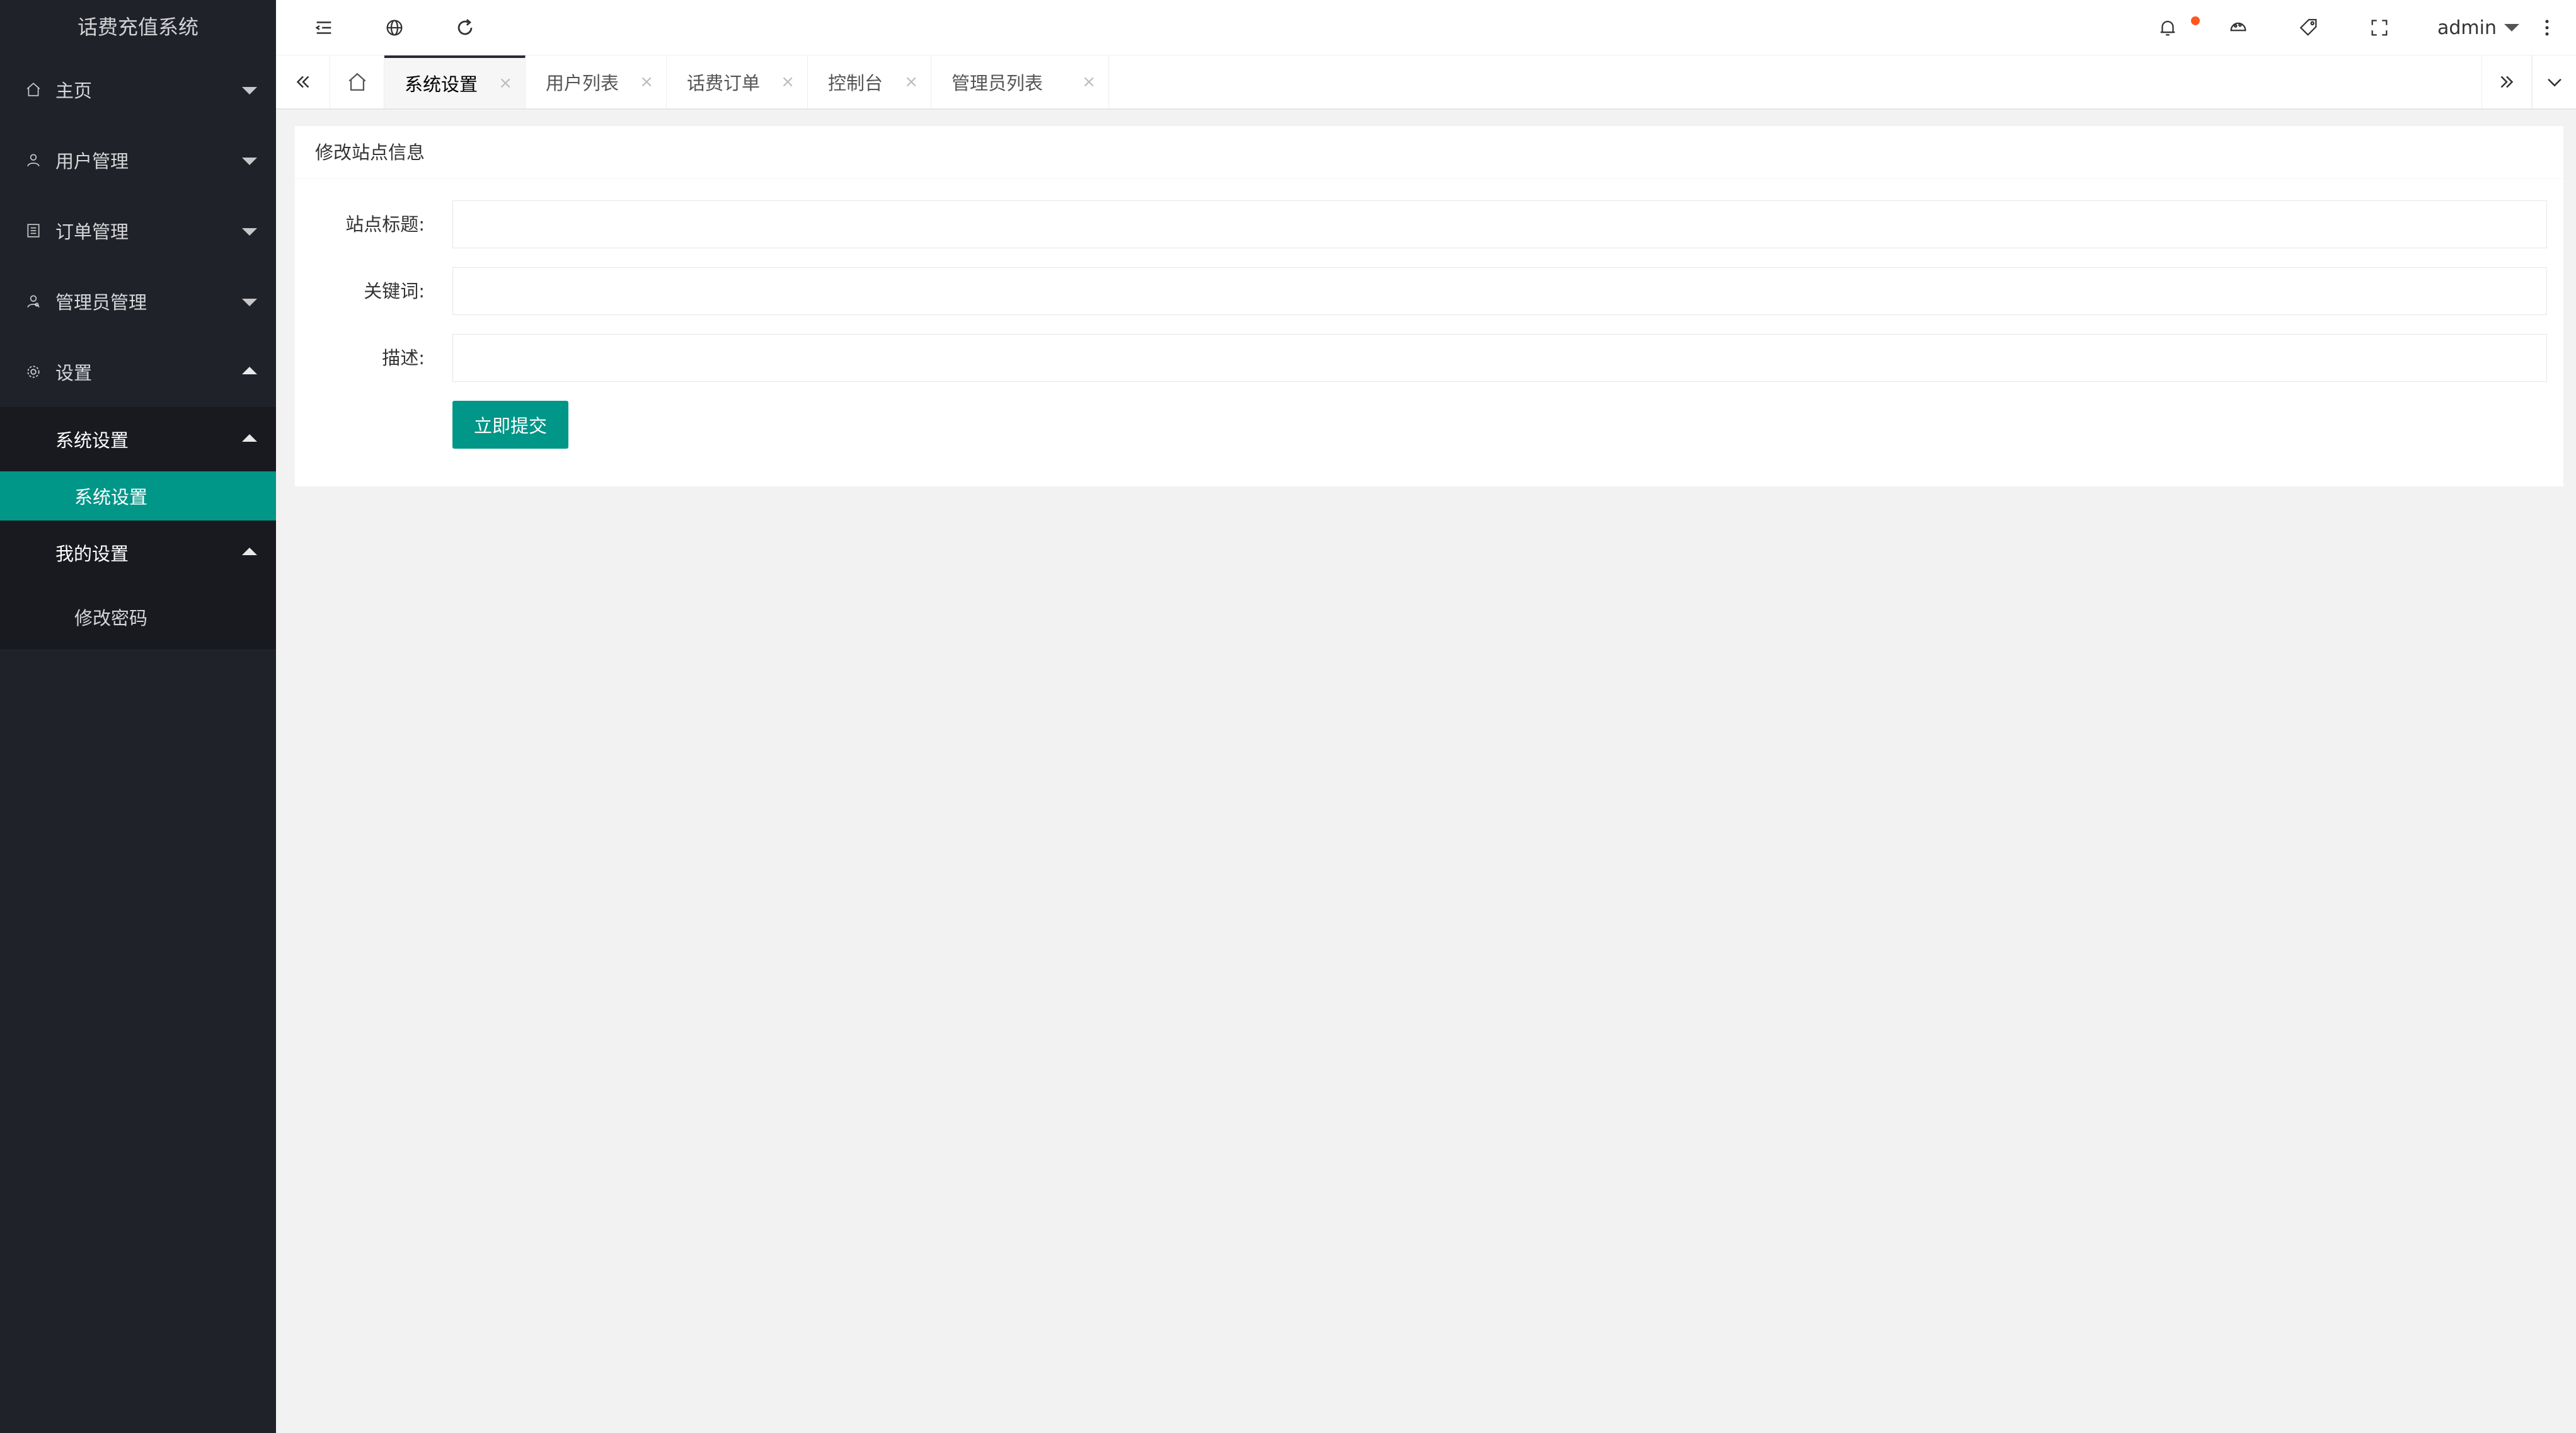  Describe the element at coordinates (2309, 28) in the screenshot. I see `tag-icon` at that location.